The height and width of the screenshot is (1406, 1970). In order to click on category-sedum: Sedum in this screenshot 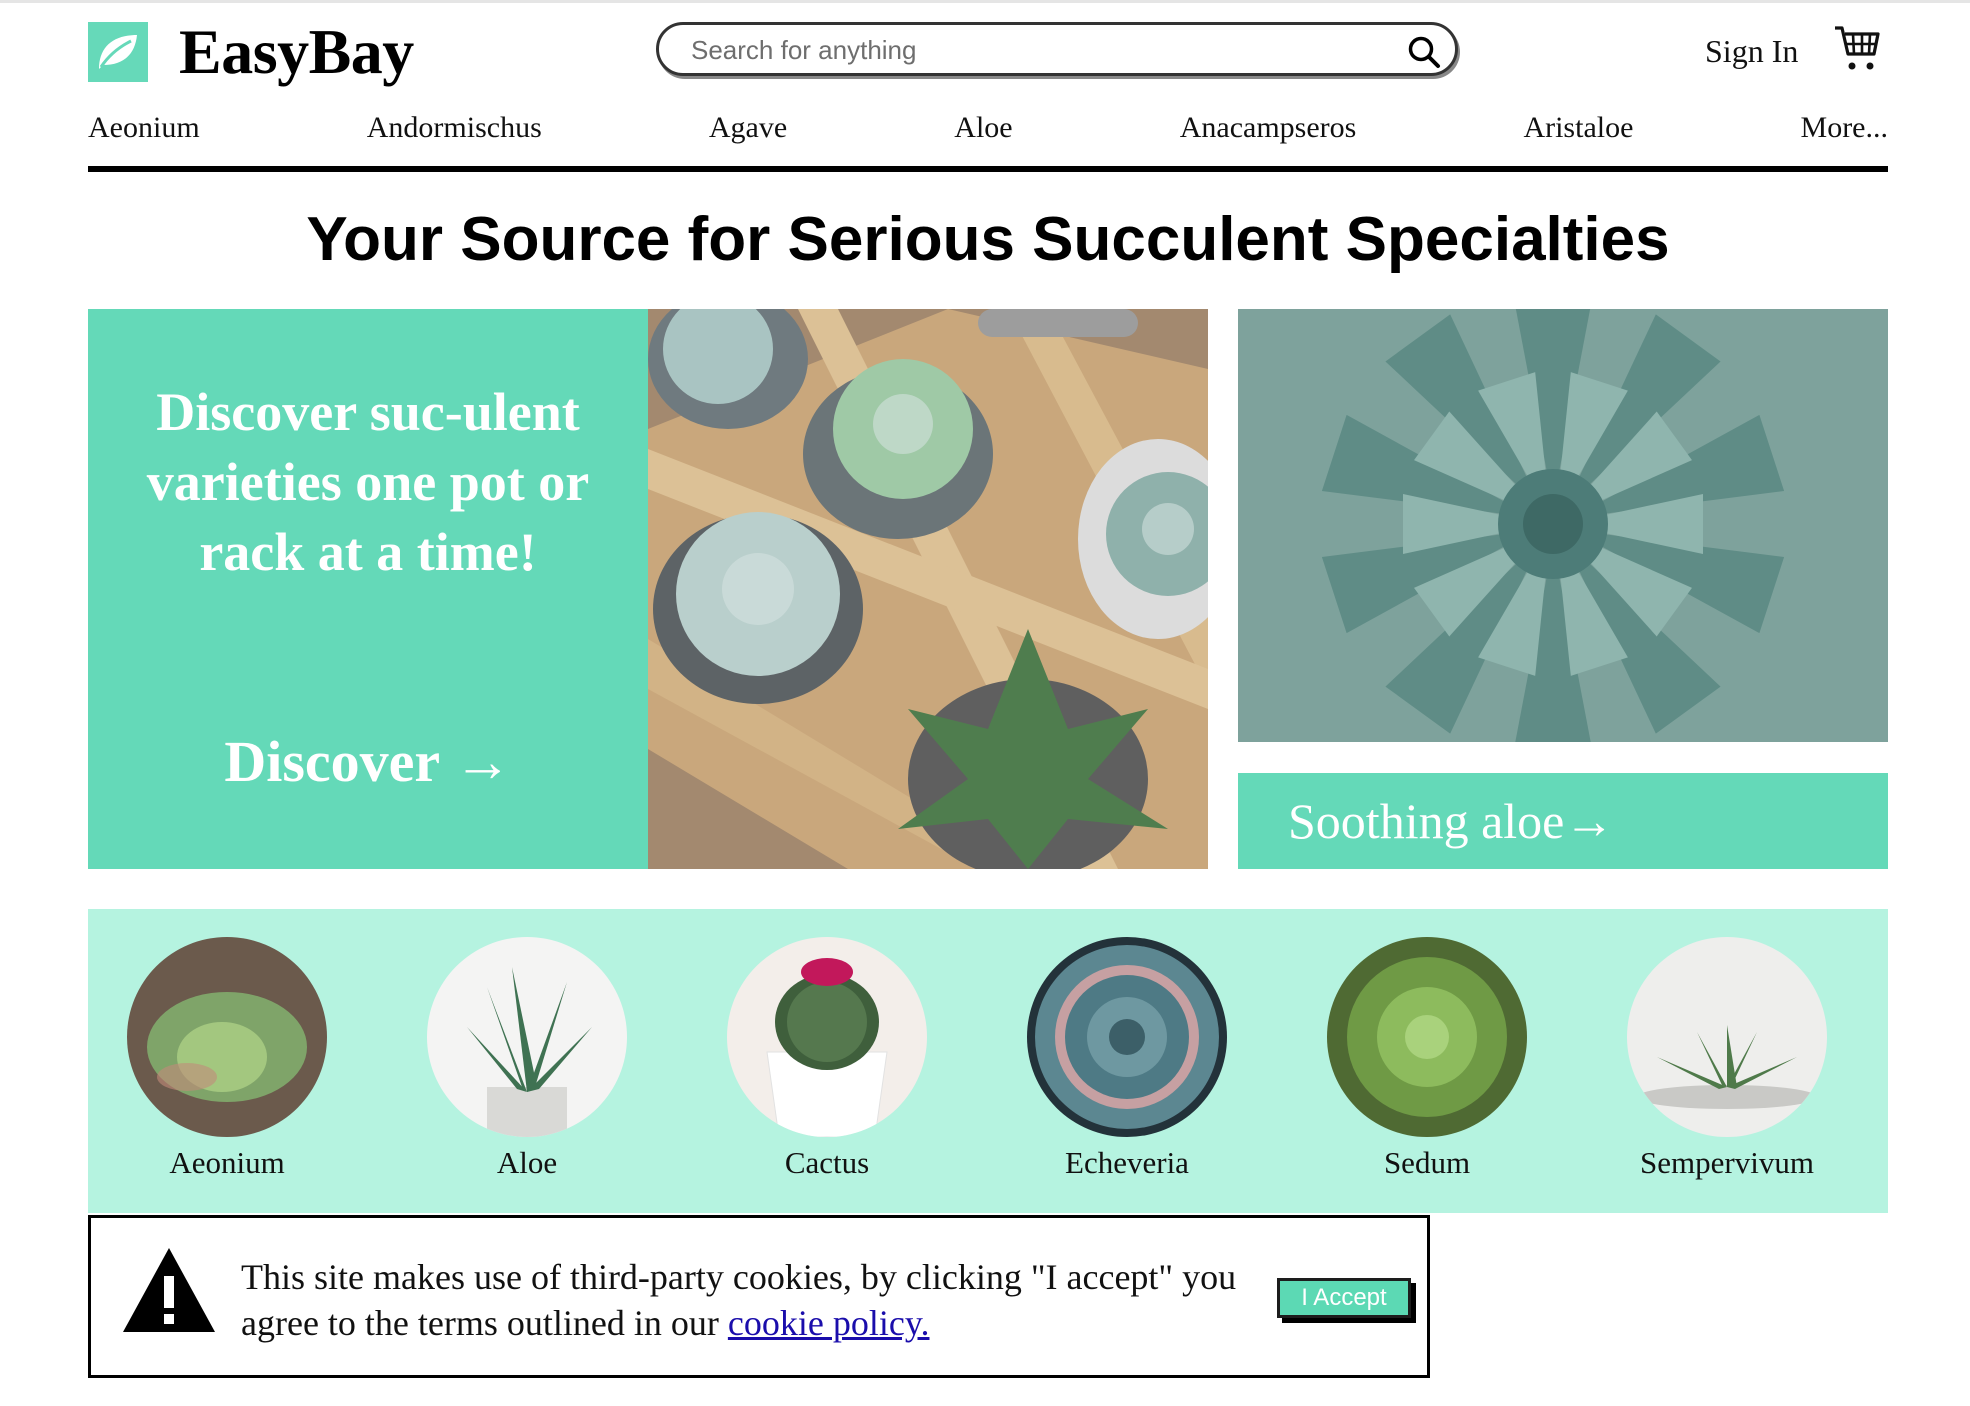, I will do `click(1427, 1060)`.